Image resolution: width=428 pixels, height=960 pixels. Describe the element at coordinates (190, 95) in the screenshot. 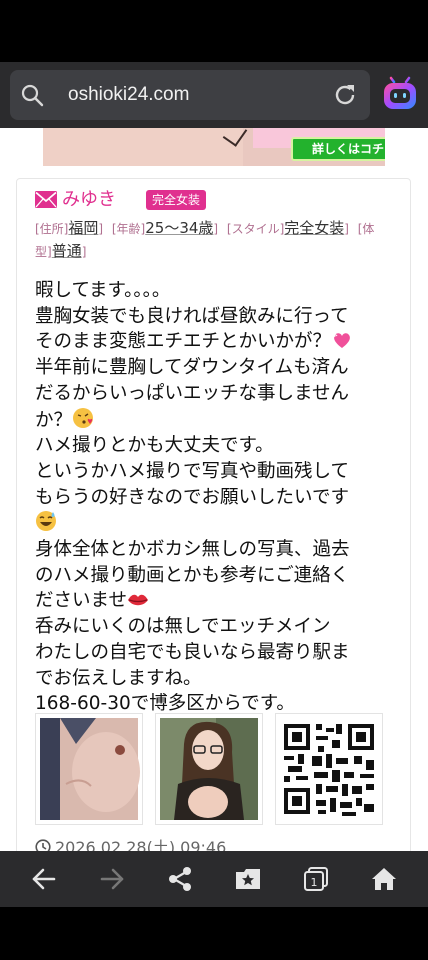

I see `address-bar: oshioki24.com` at that location.